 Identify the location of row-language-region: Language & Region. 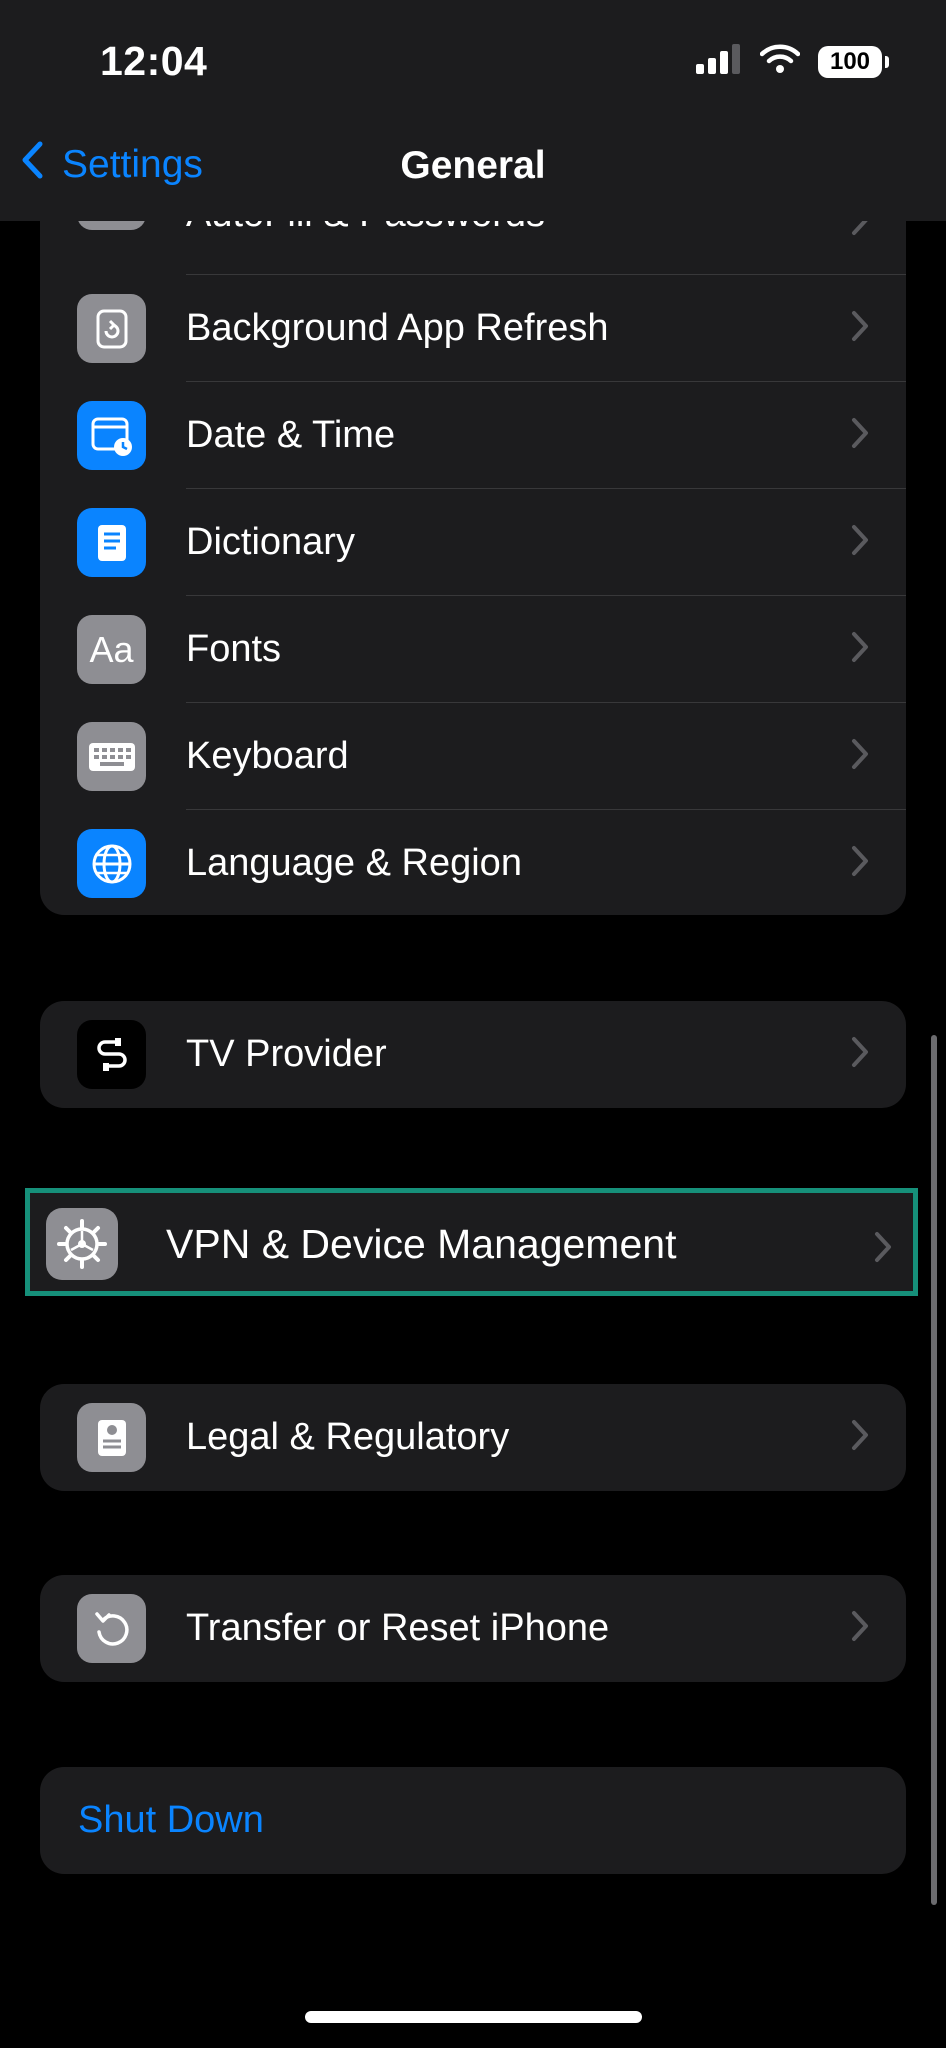
(473, 863).